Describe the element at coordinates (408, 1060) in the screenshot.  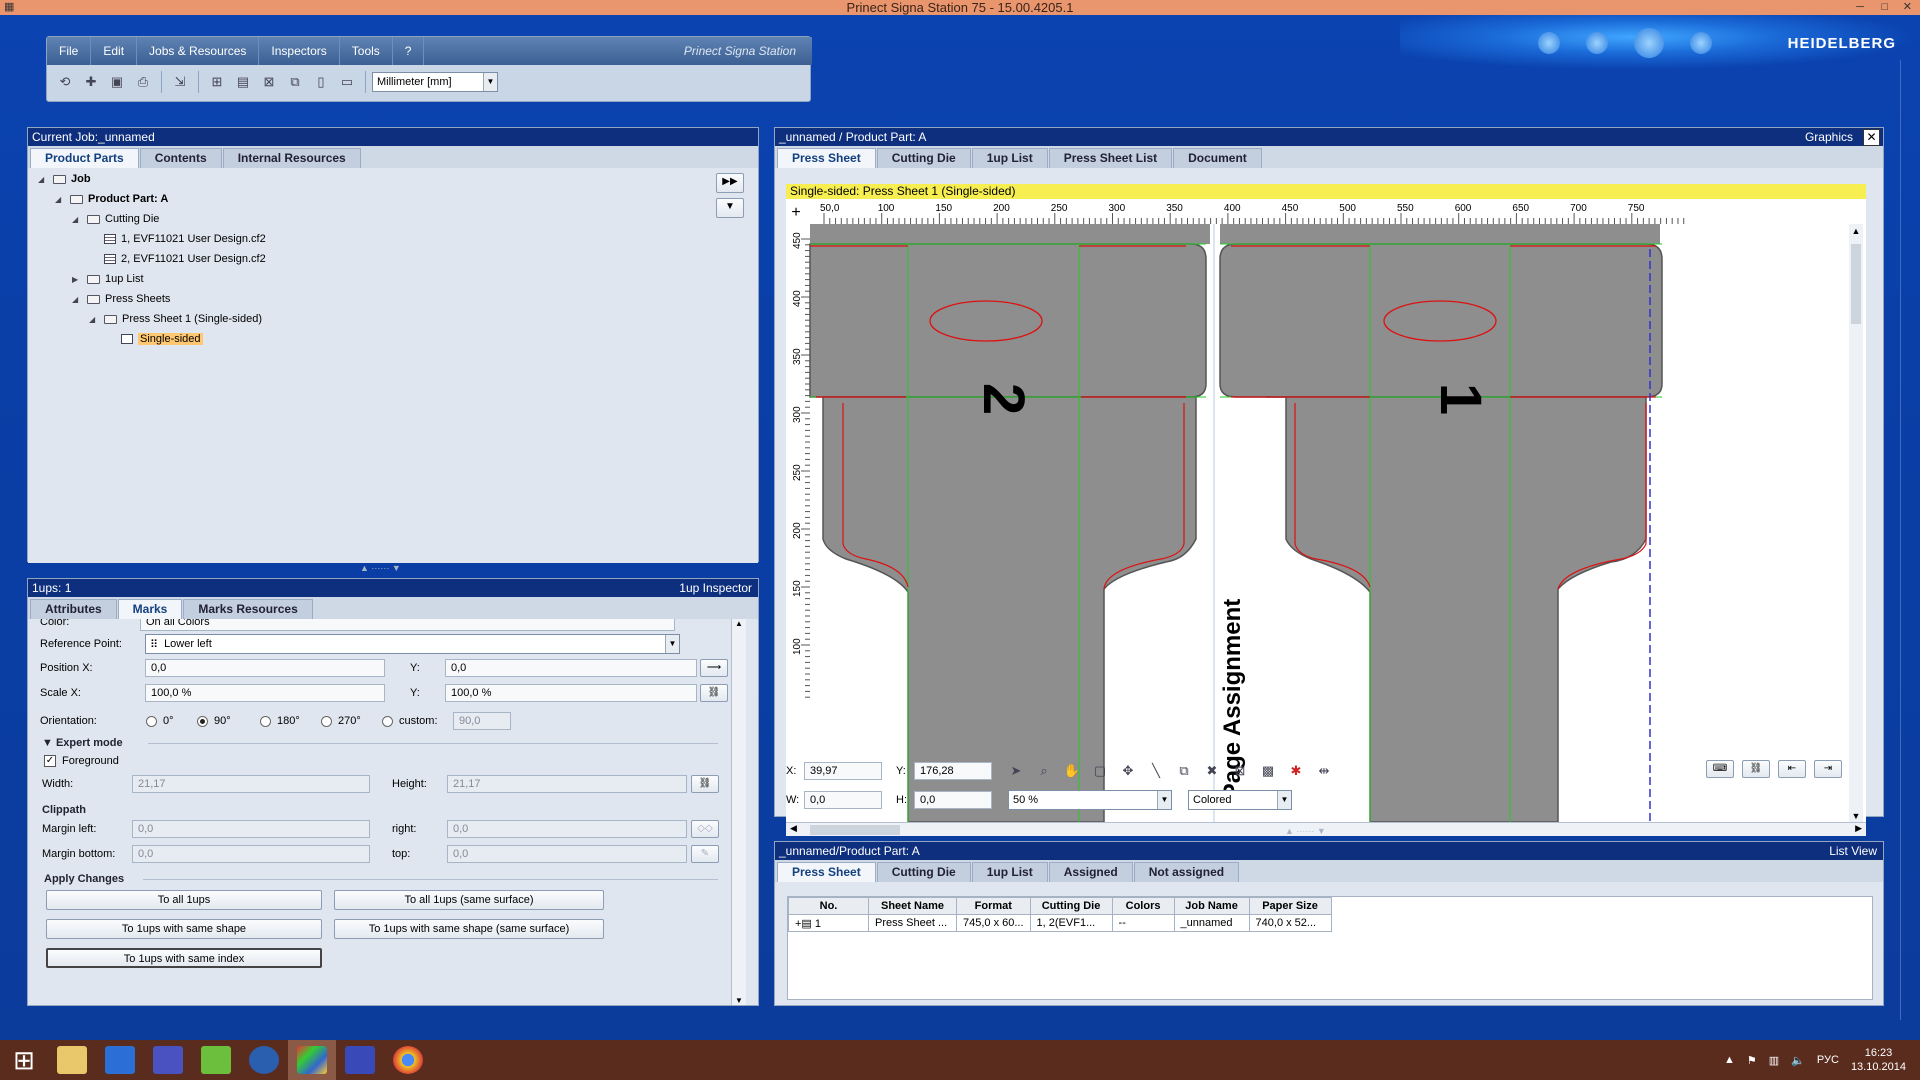
I see `taskbar-chrome` at that location.